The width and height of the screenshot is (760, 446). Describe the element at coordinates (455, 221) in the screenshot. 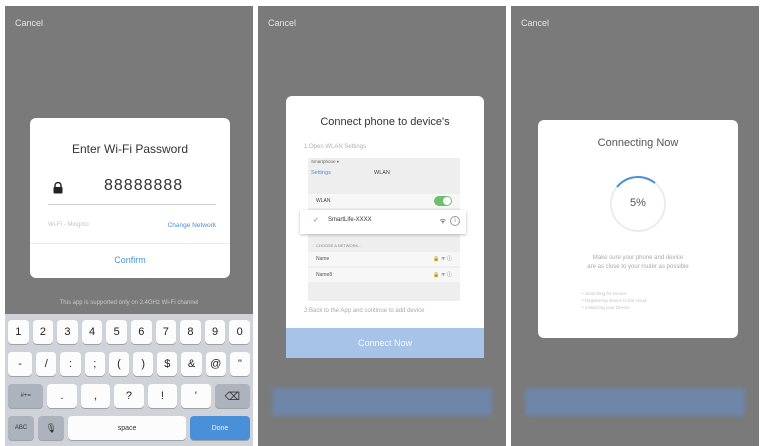

I see `info-icon: i` at that location.